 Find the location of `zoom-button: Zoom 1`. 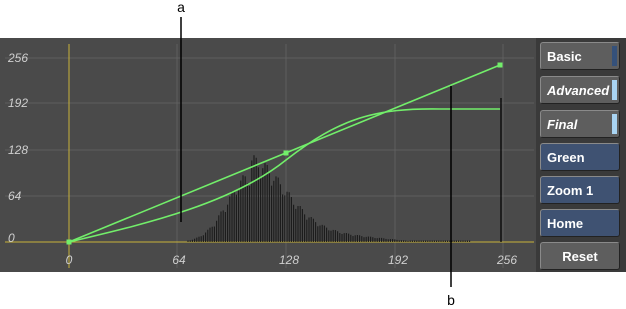

zoom-button: Zoom 1 is located at coordinates (580, 190).